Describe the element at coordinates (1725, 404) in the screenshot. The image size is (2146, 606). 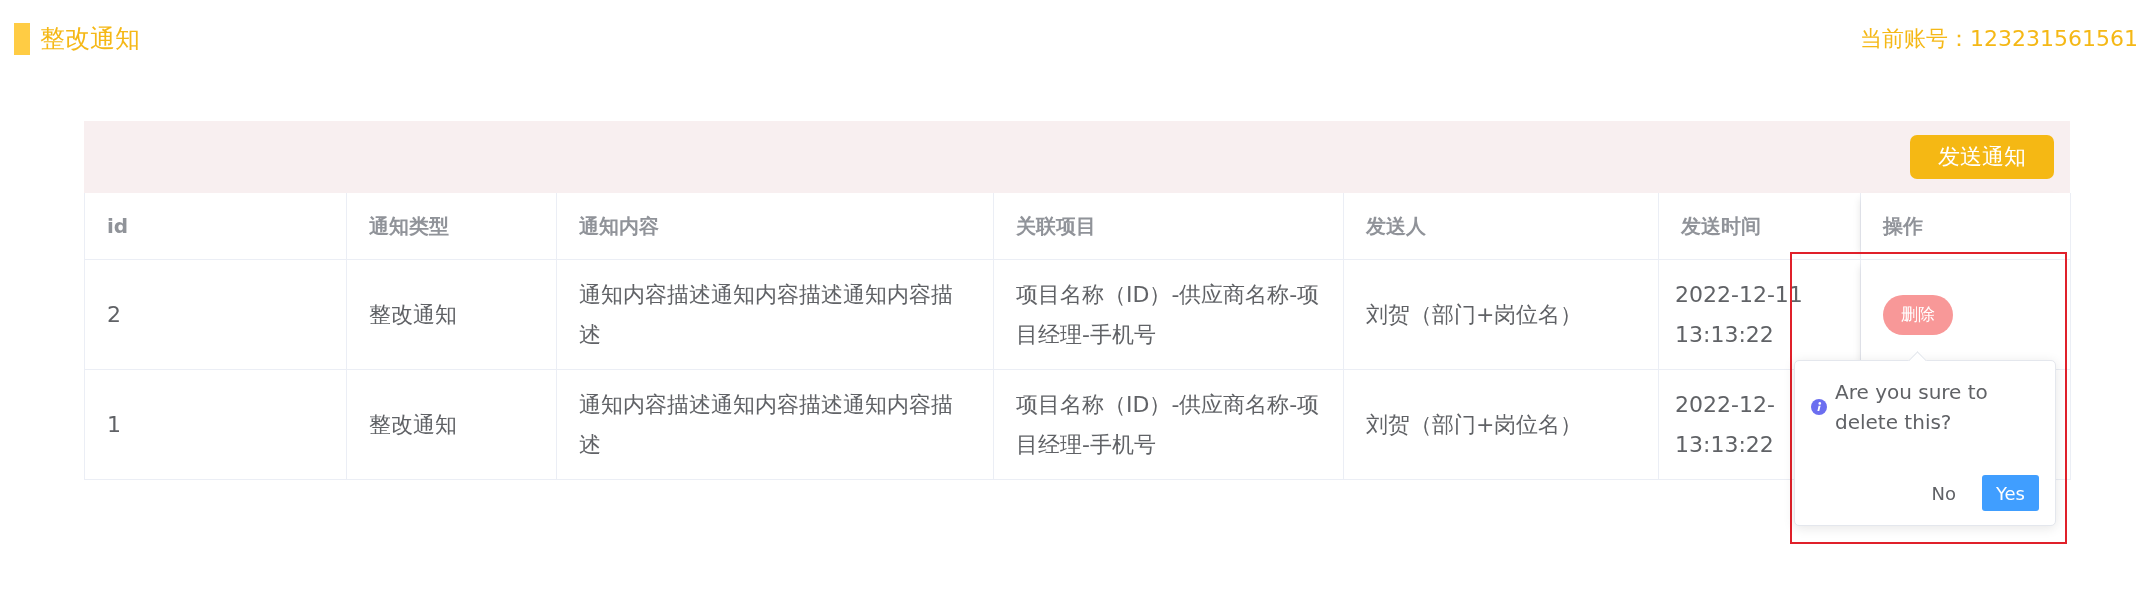
I see `date-text: 2022-12-` at that location.